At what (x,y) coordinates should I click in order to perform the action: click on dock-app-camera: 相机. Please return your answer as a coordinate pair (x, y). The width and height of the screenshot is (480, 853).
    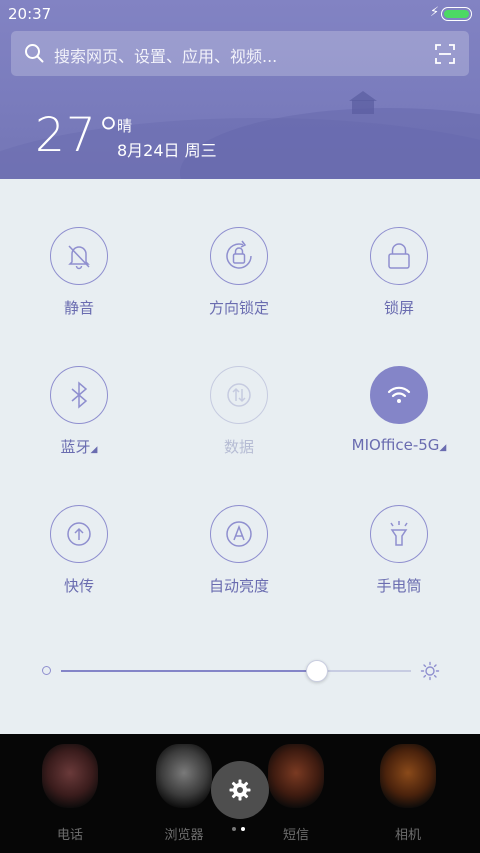
    Looking at the image, I should click on (408, 794).